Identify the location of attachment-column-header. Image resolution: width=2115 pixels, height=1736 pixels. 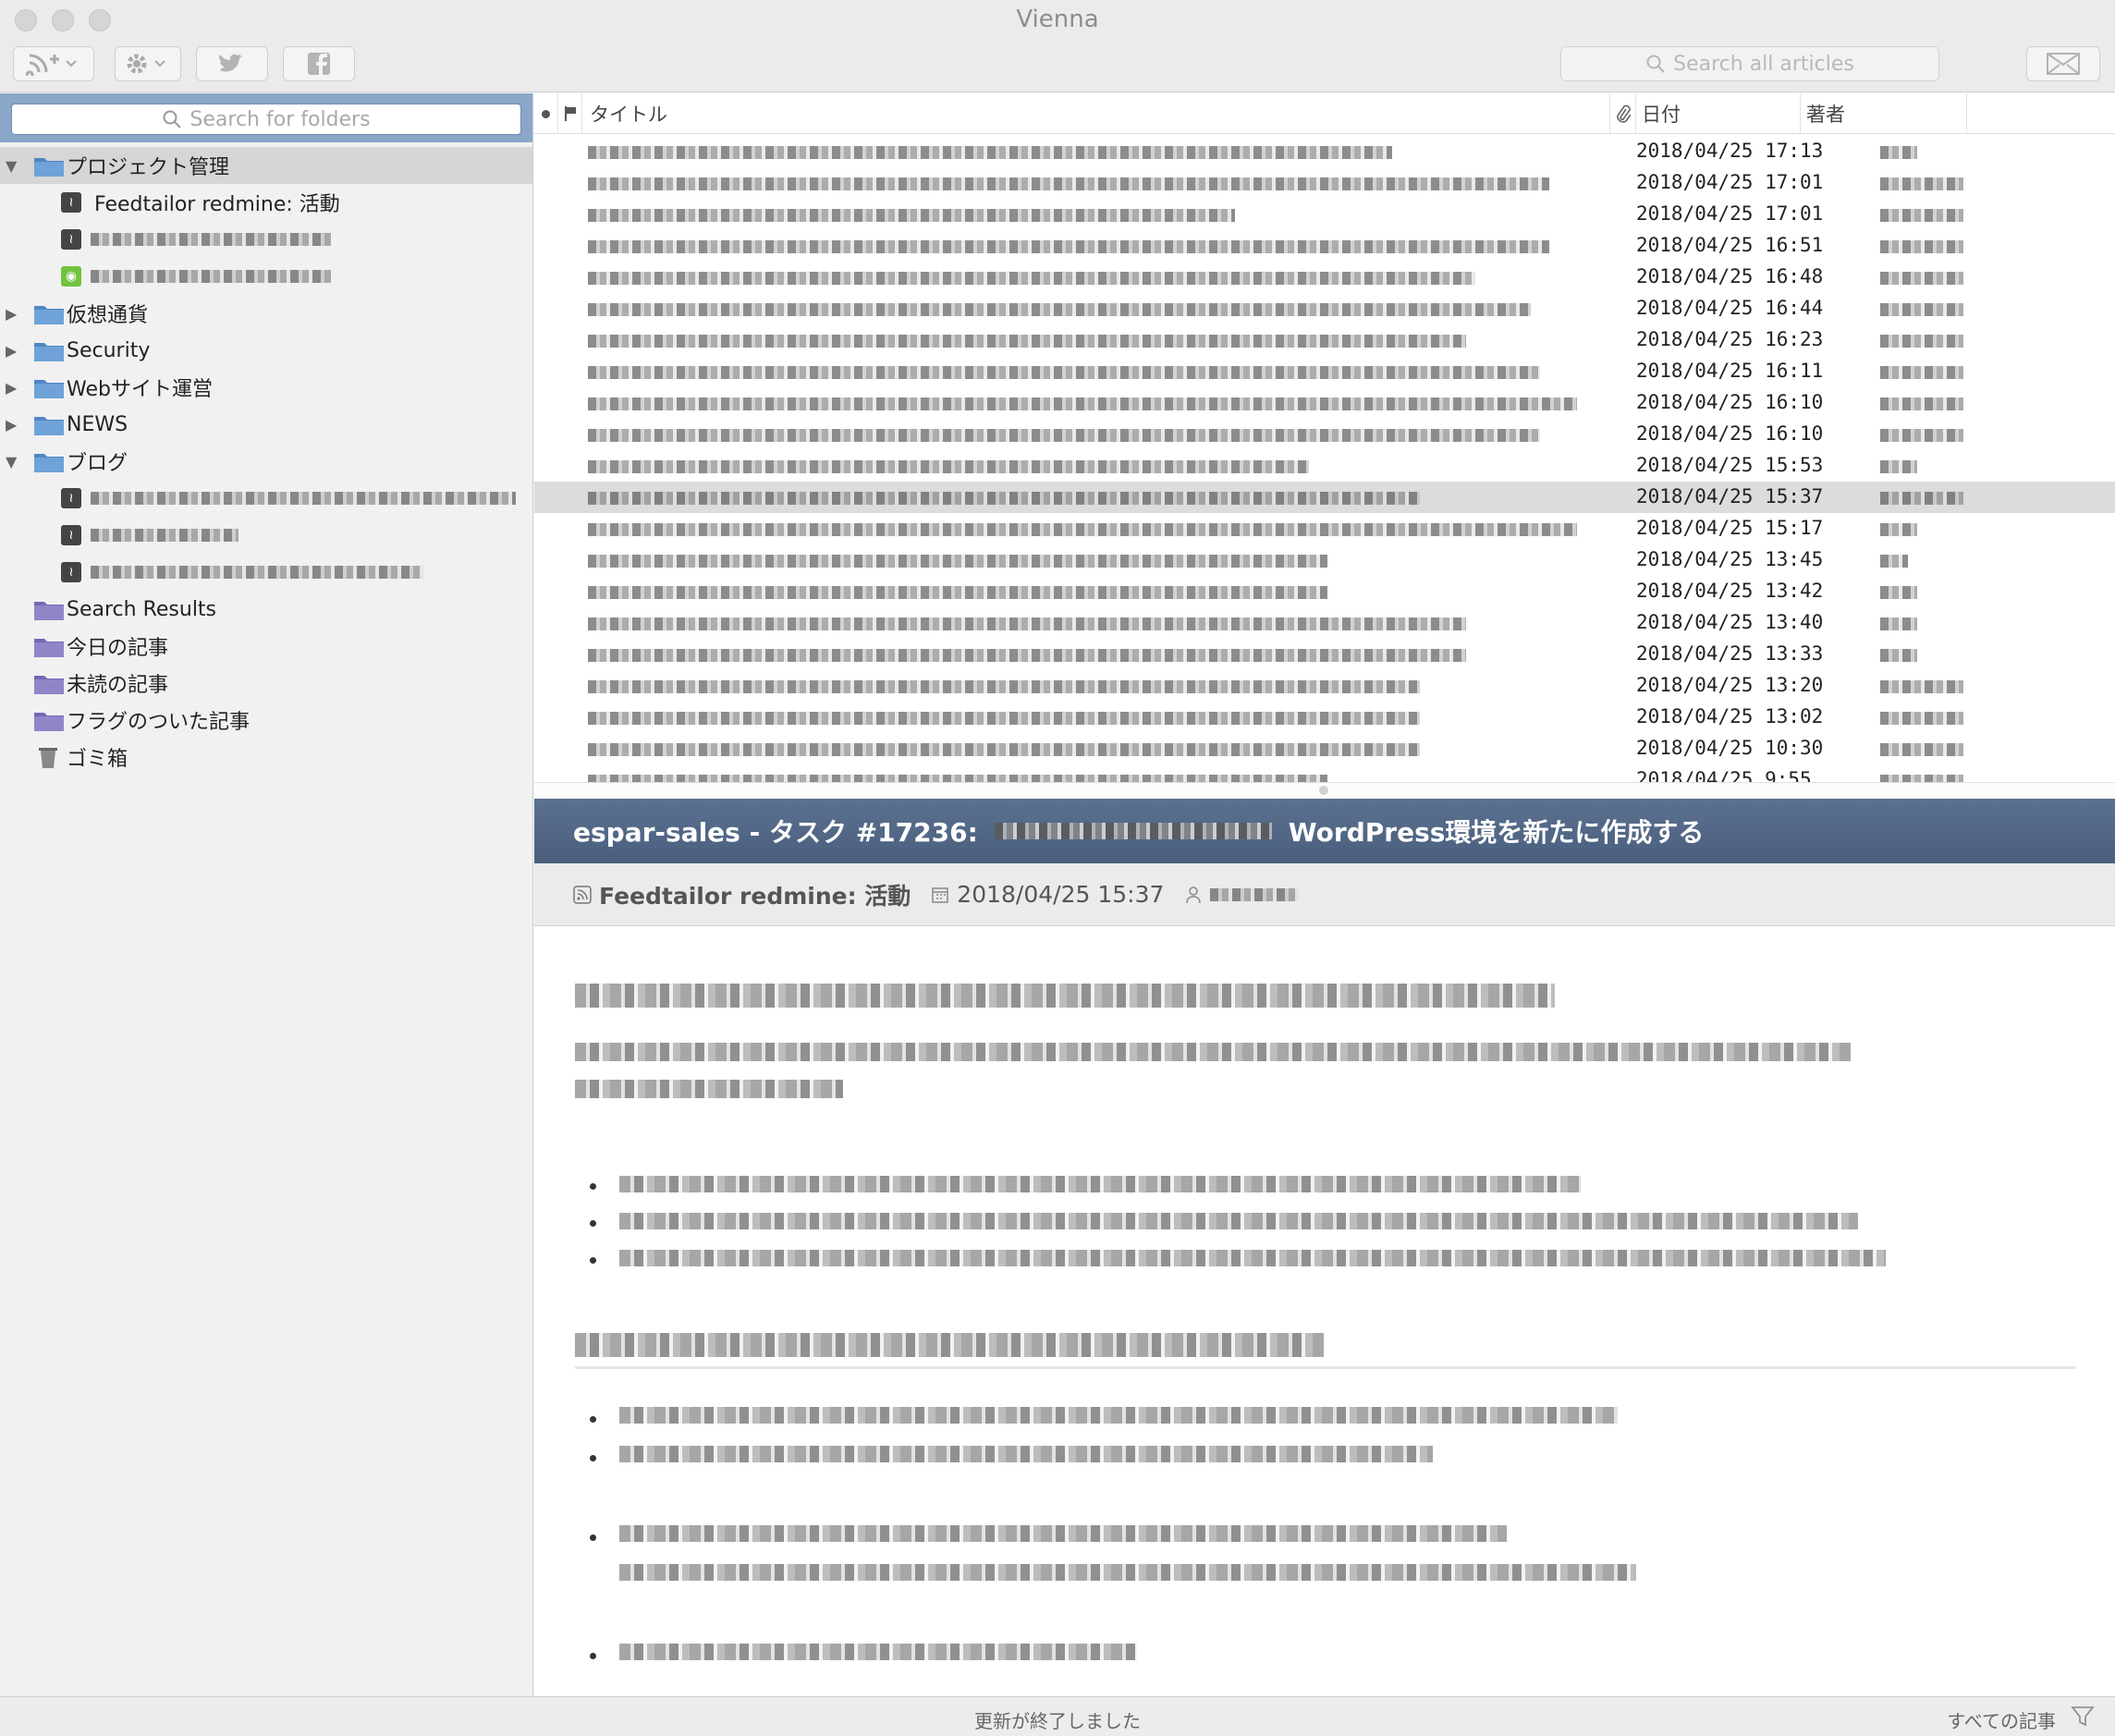
(1623, 113).